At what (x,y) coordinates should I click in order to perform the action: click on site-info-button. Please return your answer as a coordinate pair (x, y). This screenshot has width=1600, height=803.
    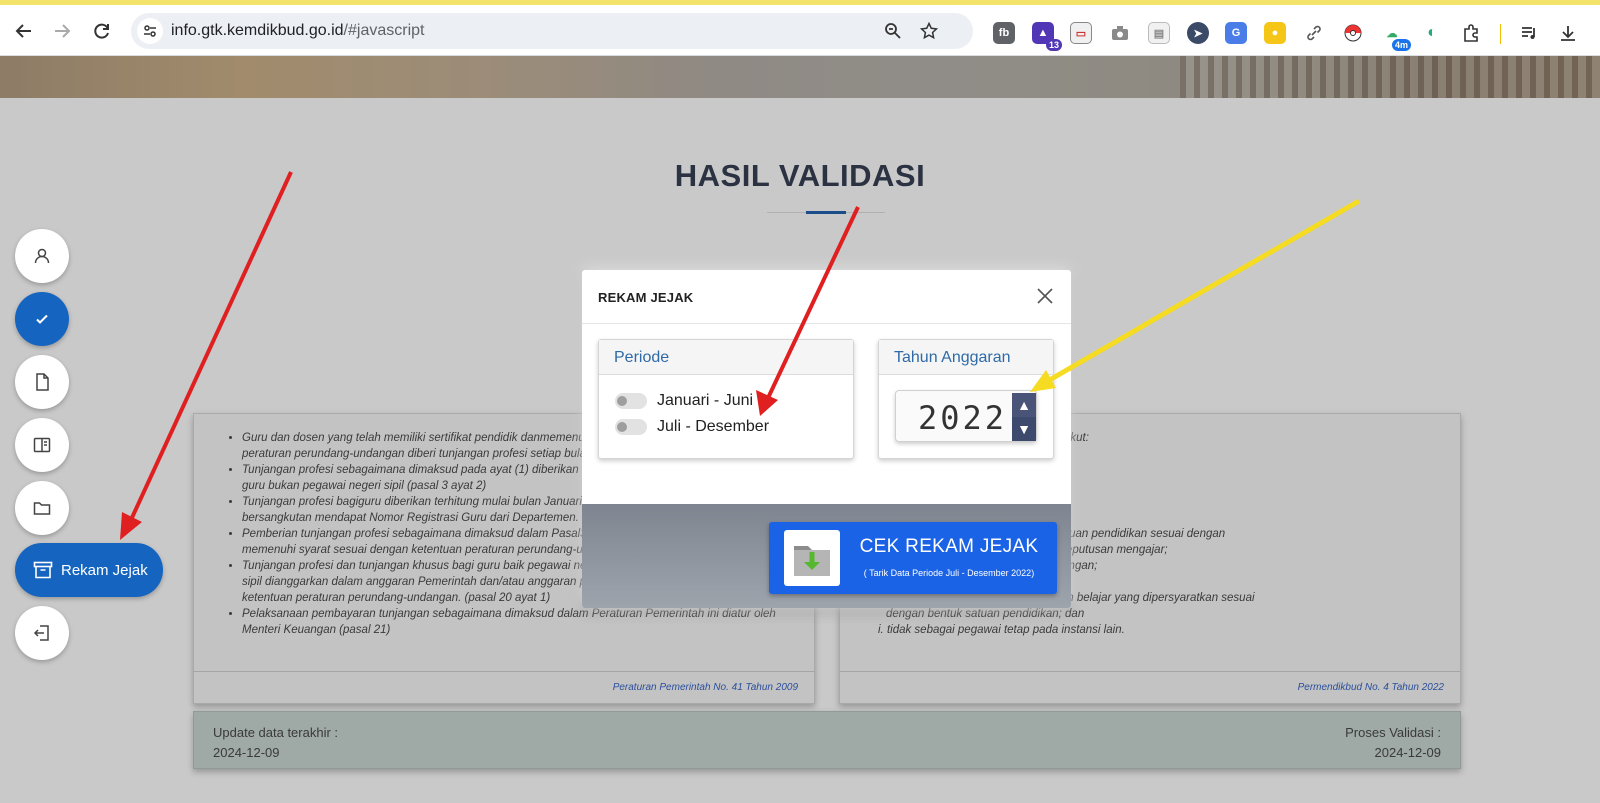
    Looking at the image, I should click on (150, 31).